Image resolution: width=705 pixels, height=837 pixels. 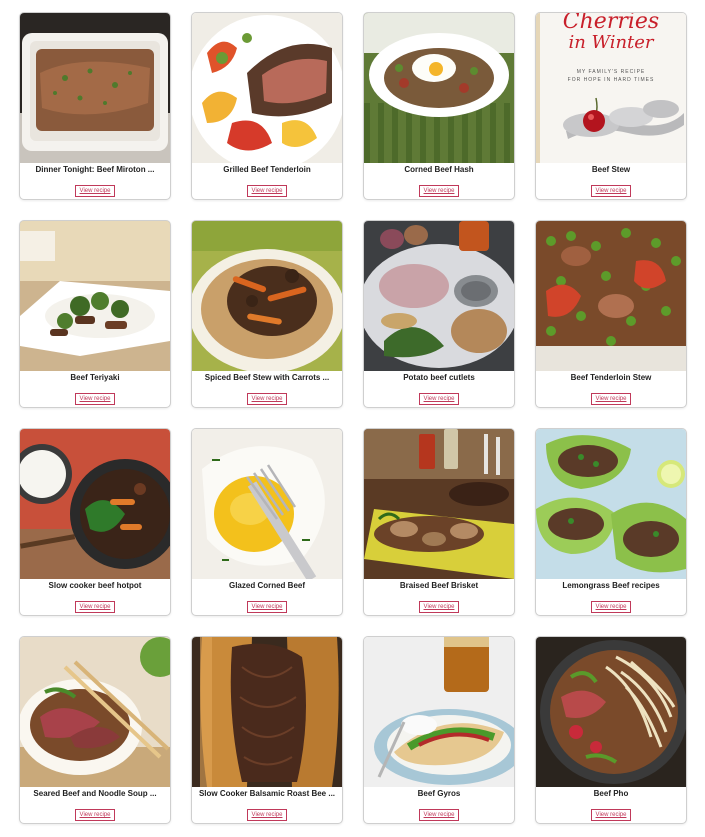 I want to click on recipe-title: Slow cooker beef hotpot, so click(x=95, y=585).